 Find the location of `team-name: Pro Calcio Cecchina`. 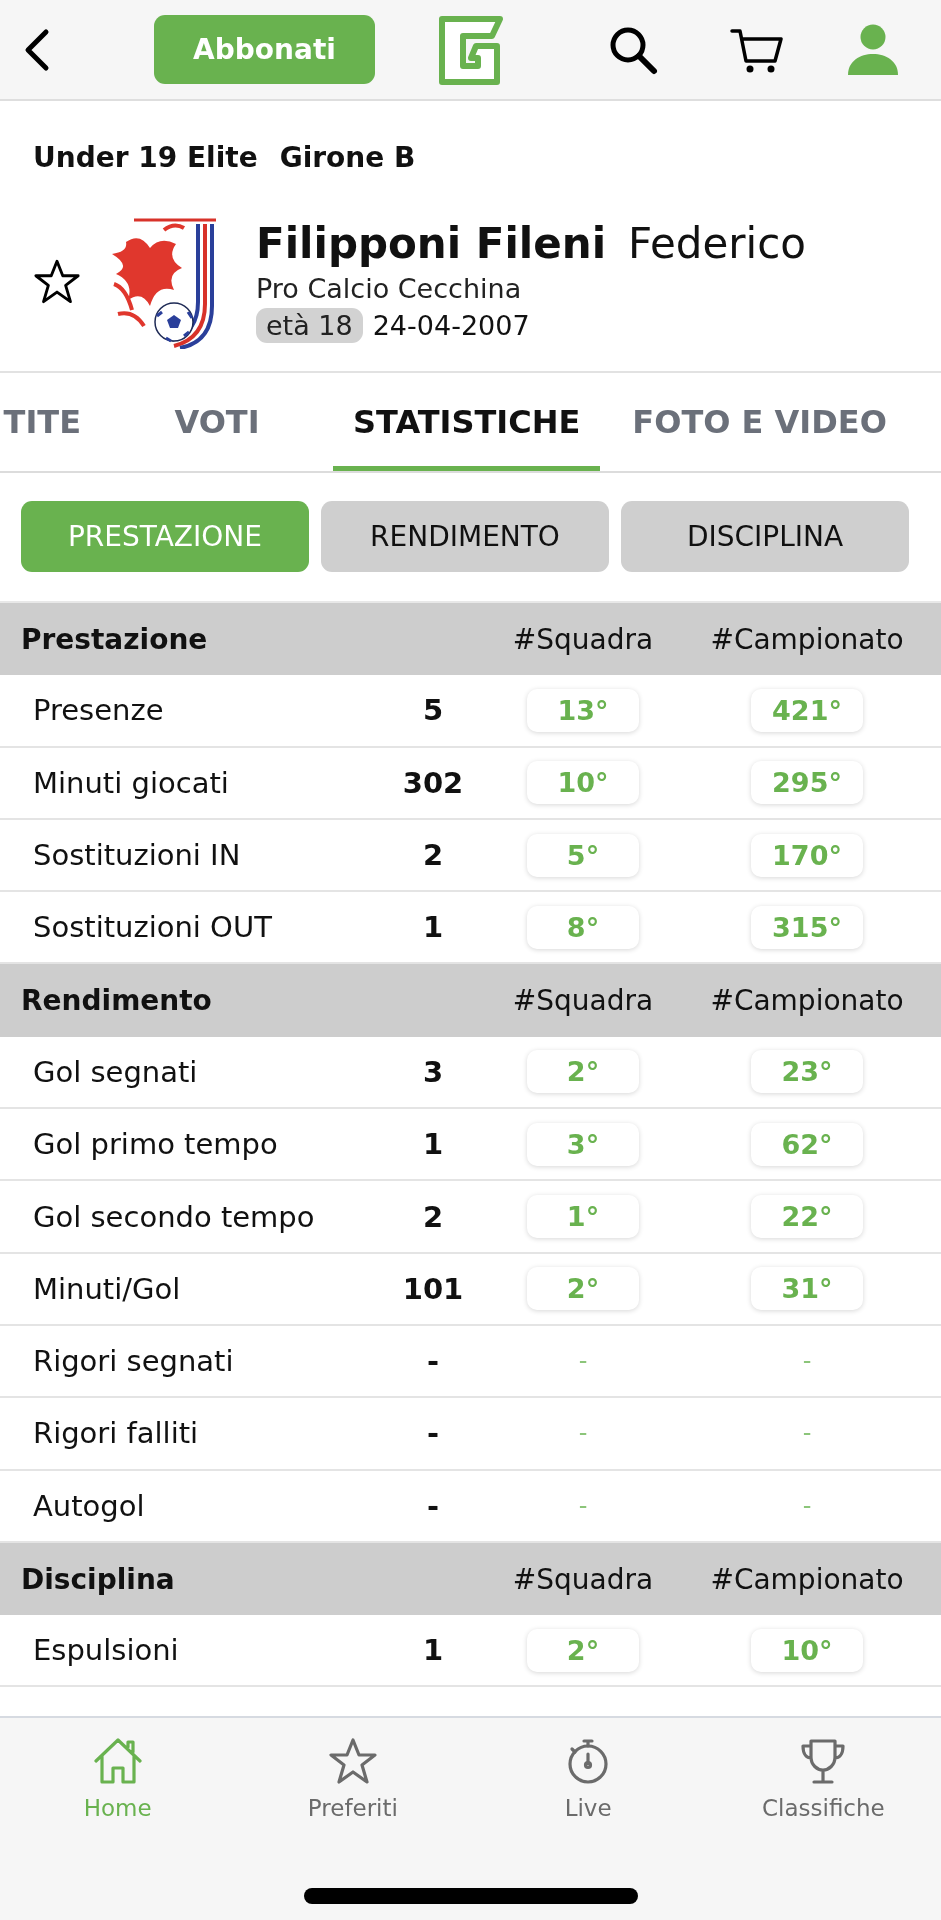

team-name: Pro Calcio Cecchina is located at coordinates (389, 288).